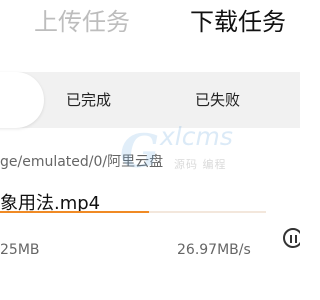 Image resolution: width=320 pixels, height=300 pixels. I want to click on filter-failed: 已失败, so click(217, 100).